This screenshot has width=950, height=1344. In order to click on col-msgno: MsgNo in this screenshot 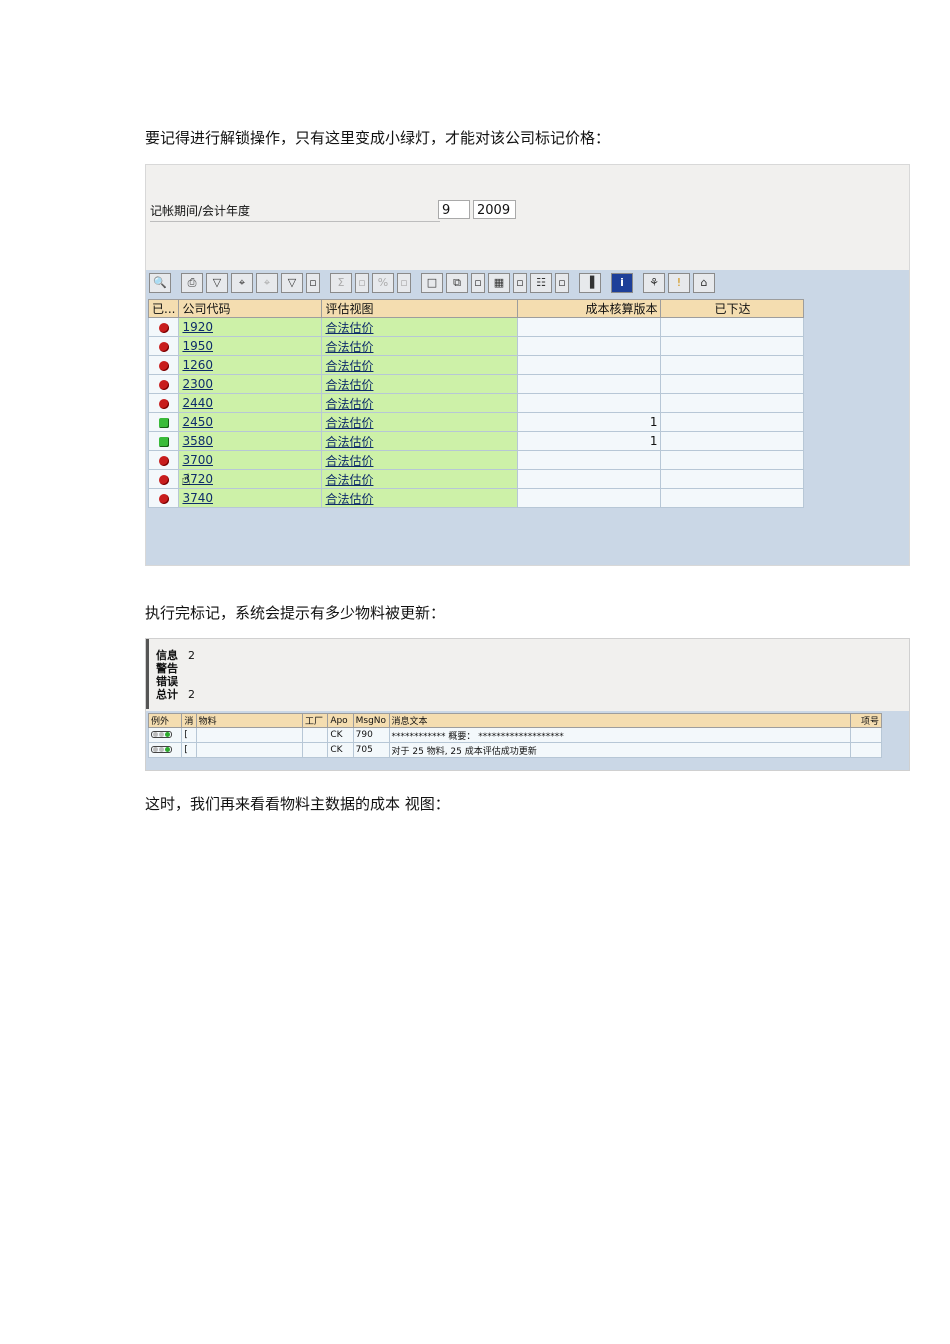, I will do `click(371, 720)`.